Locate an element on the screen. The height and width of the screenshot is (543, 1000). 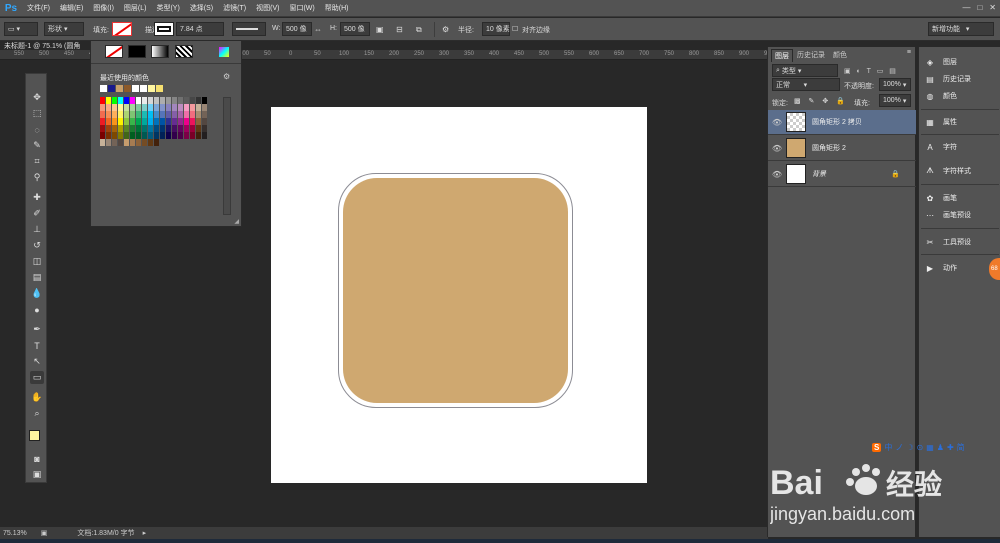
minimize-button: — is located at coordinates (966, 7).